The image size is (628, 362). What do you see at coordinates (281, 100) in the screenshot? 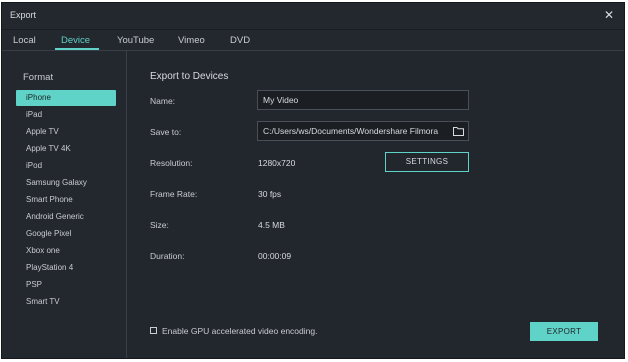
I see `name-input-value: My Video` at bounding box center [281, 100].